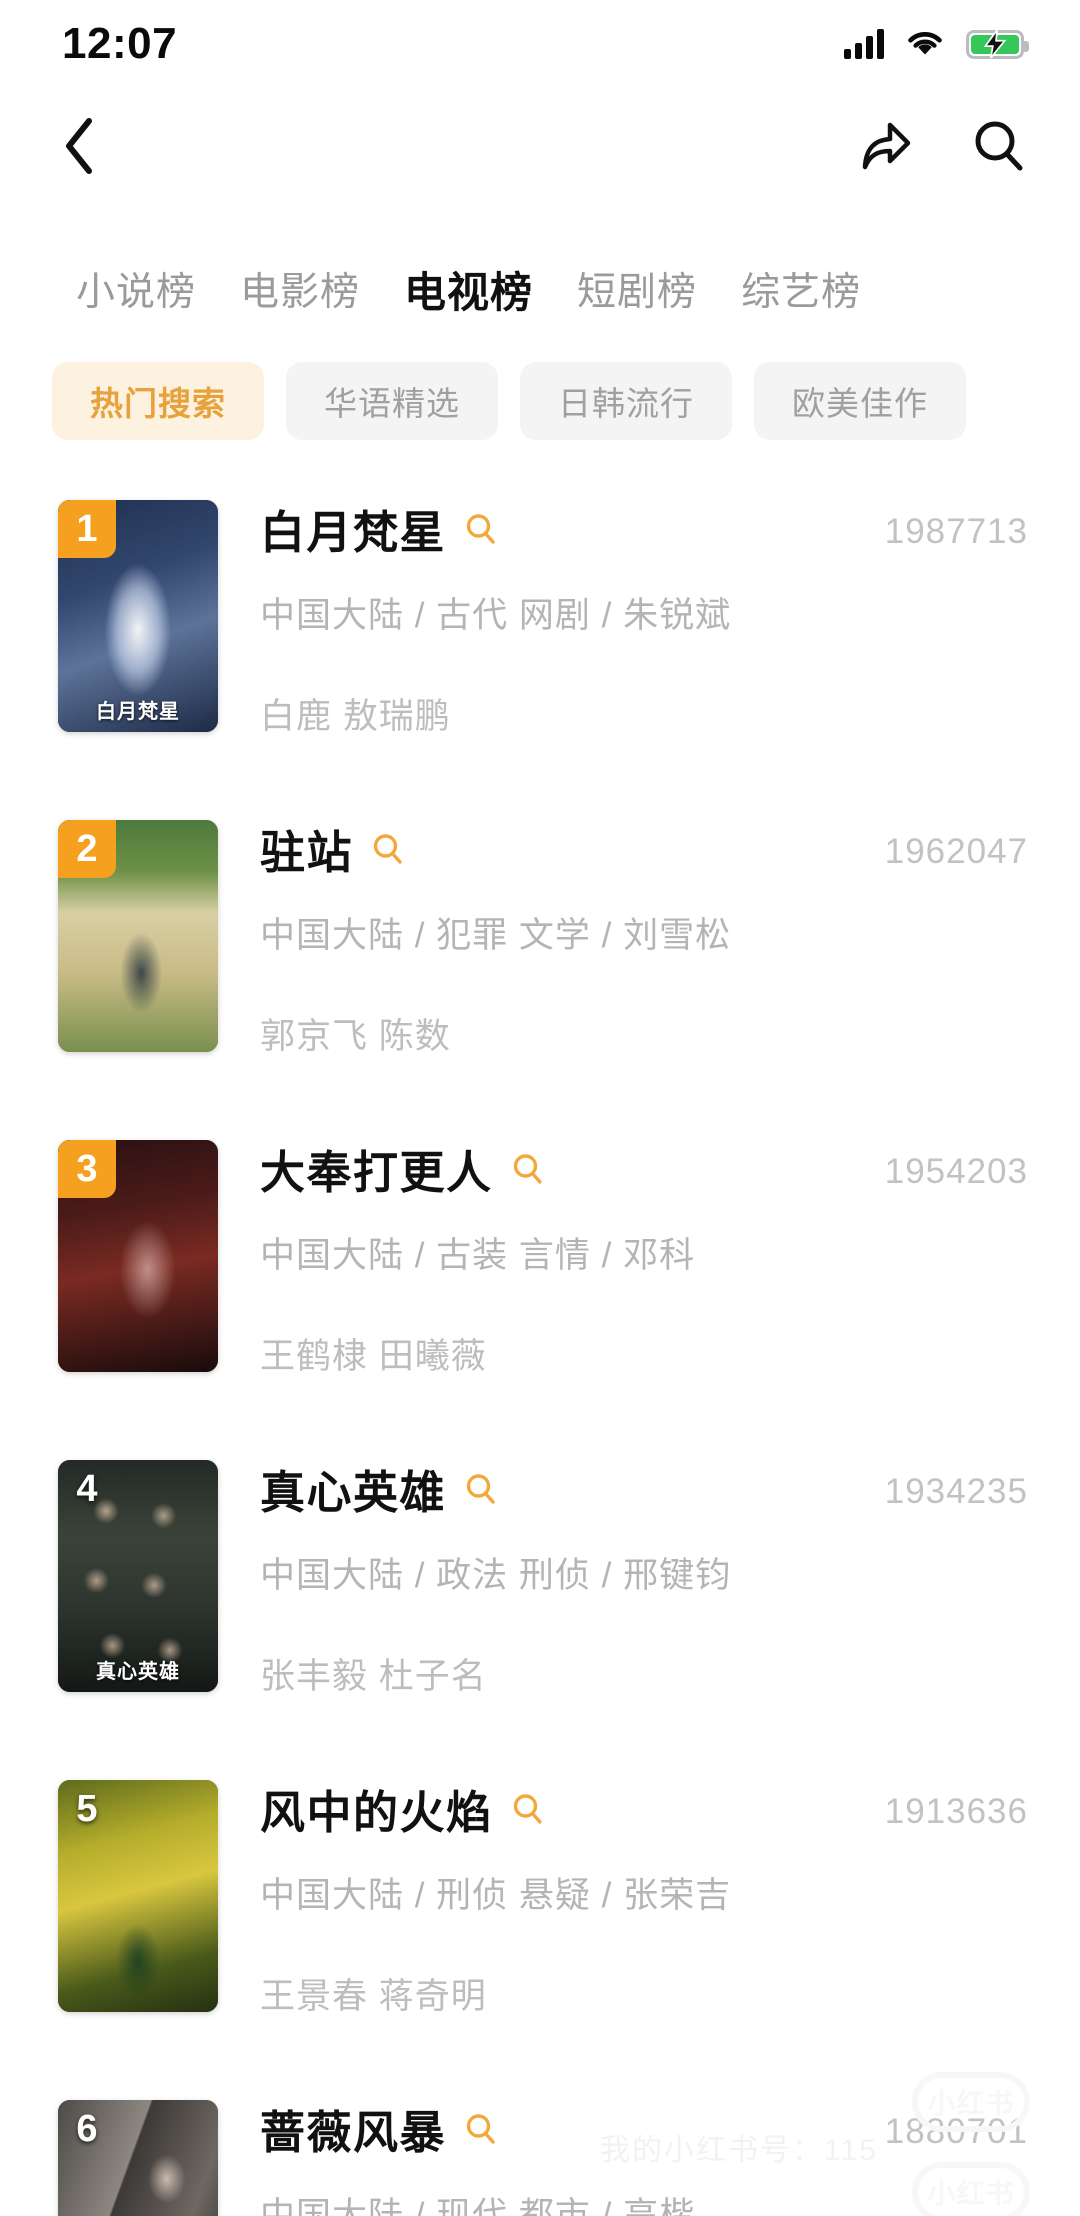 This screenshot has height=2216, width=1080. I want to click on rank-badge: 6, so click(87, 2128).